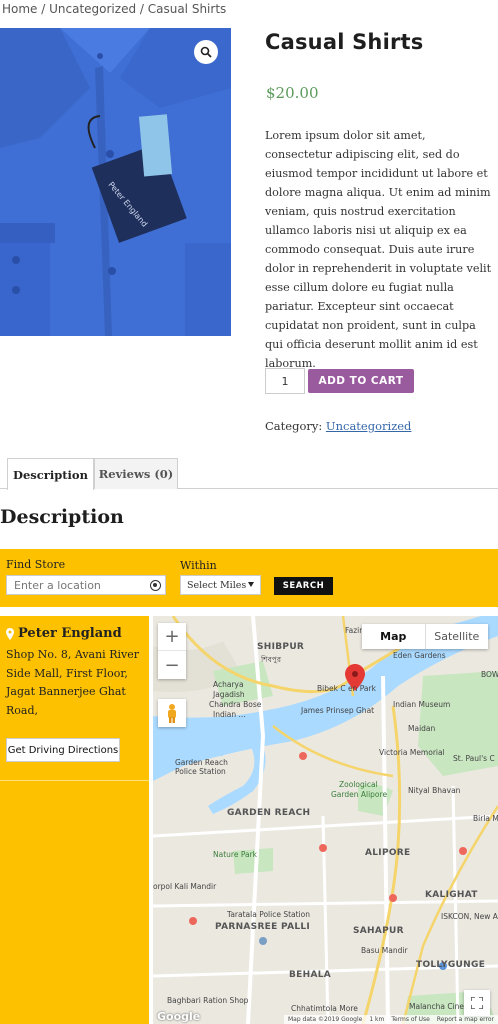 This screenshot has height=1024, width=498. What do you see at coordinates (228, 684) in the screenshot?
I see `map-label: Acharya` at bounding box center [228, 684].